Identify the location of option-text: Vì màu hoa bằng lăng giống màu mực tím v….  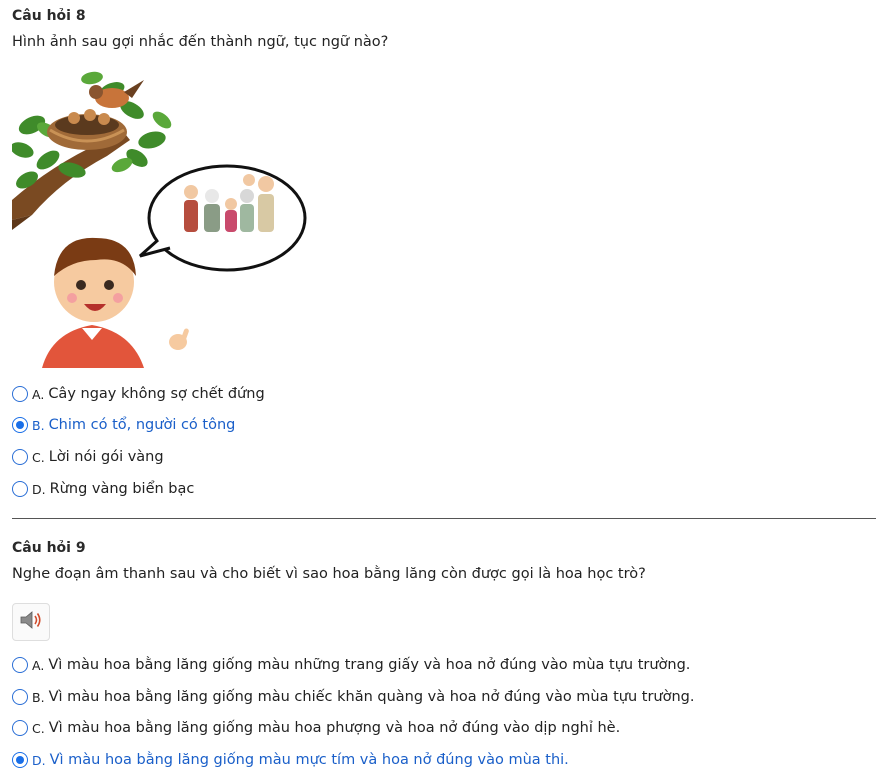
(309, 760).